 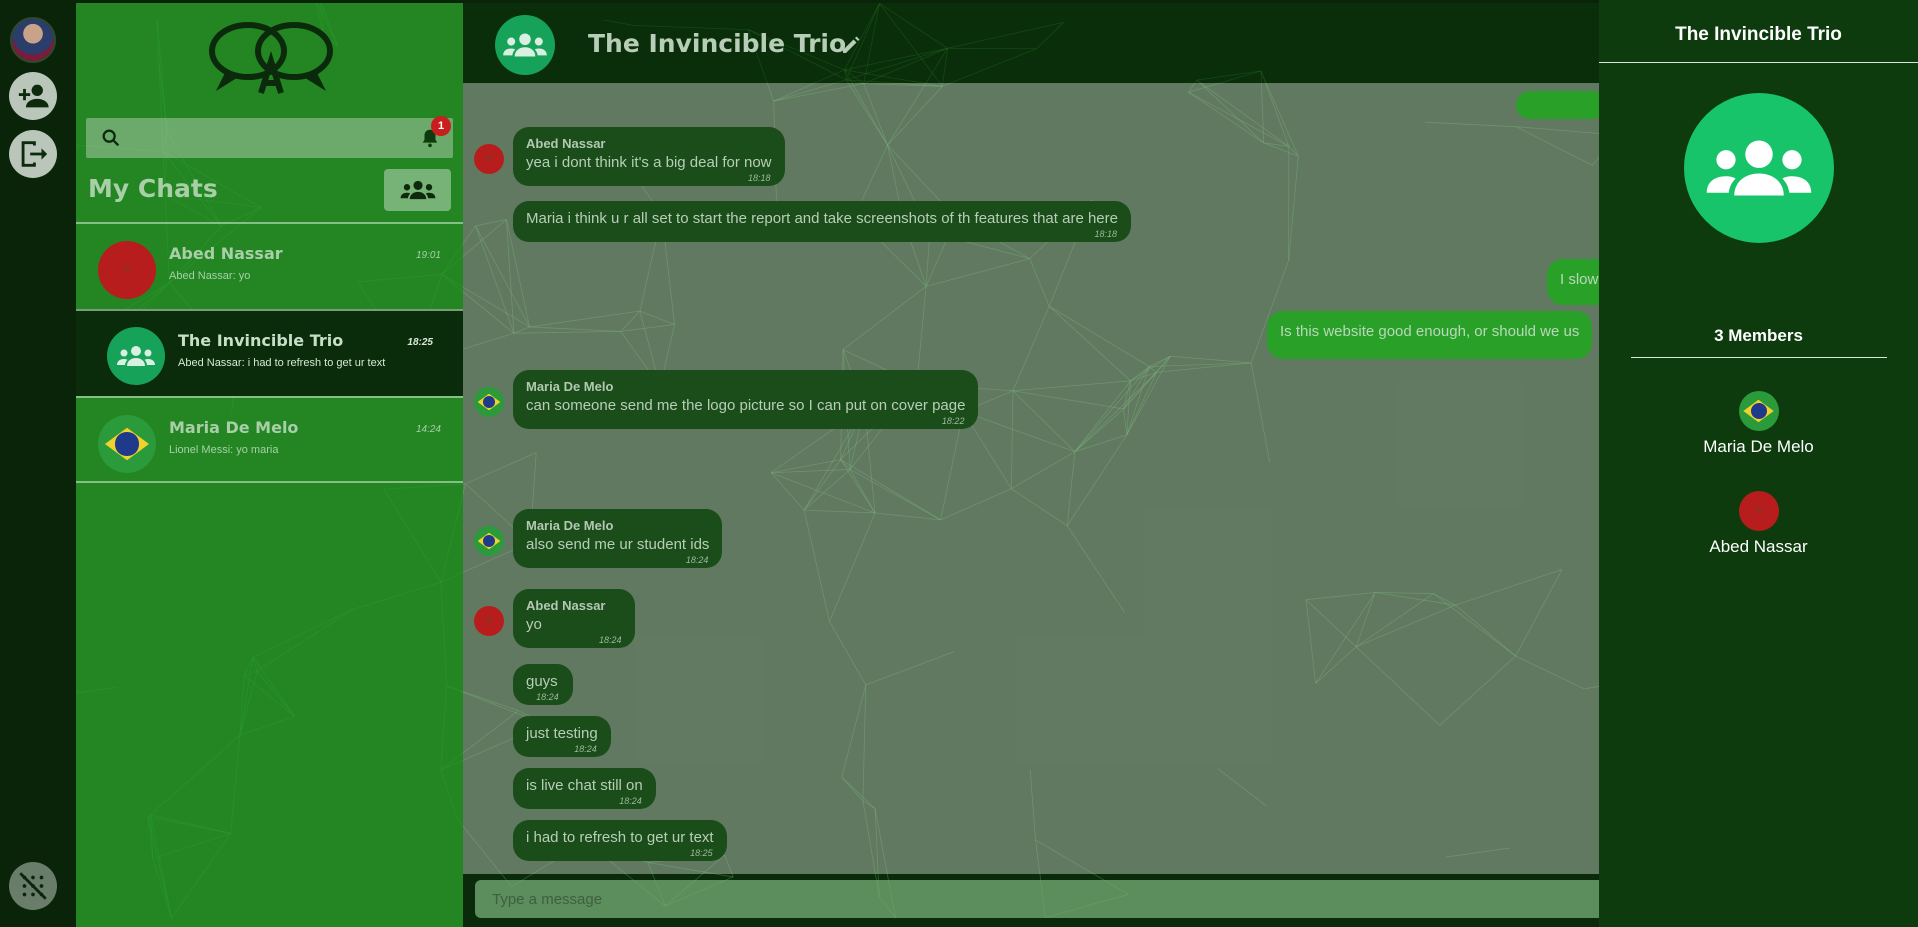 What do you see at coordinates (38, 463) in the screenshot?
I see `left-rail` at bounding box center [38, 463].